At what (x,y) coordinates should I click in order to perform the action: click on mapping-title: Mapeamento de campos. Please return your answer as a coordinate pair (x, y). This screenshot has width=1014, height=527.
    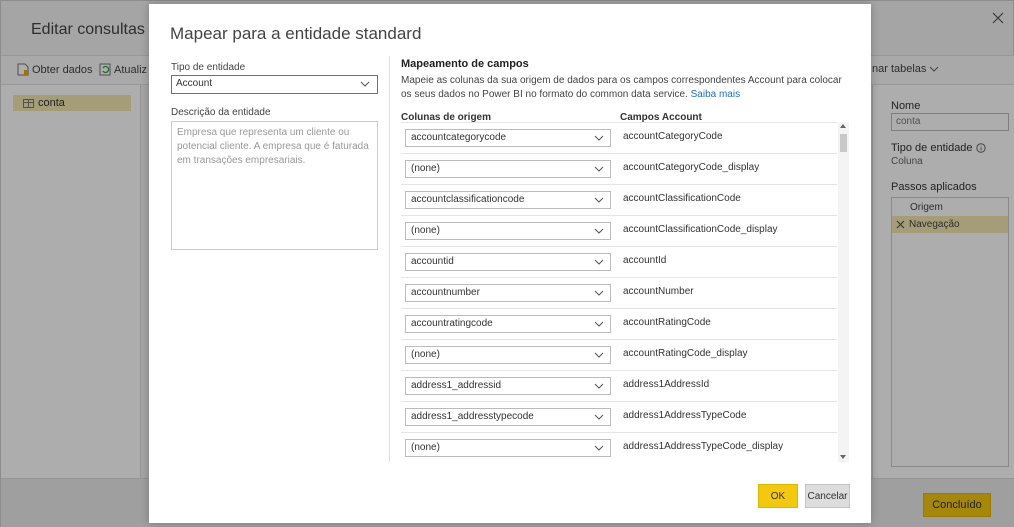
    Looking at the image, I should click on (465, 64).